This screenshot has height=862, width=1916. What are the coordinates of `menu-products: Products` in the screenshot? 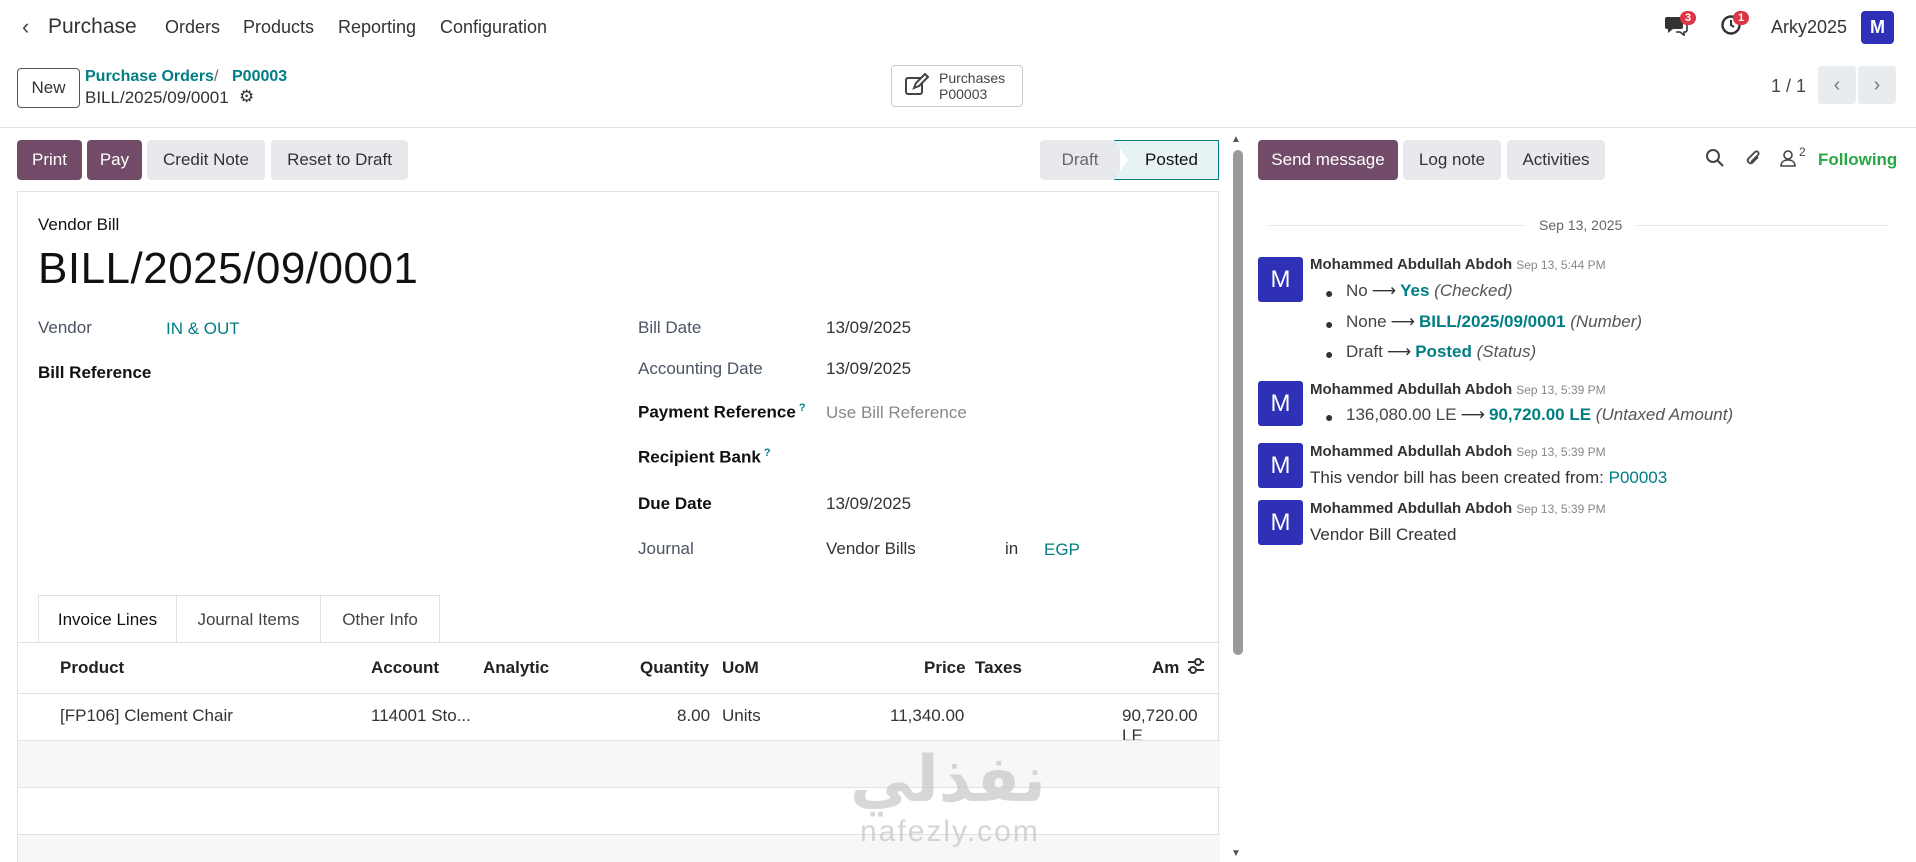 It's located at (278, 27).